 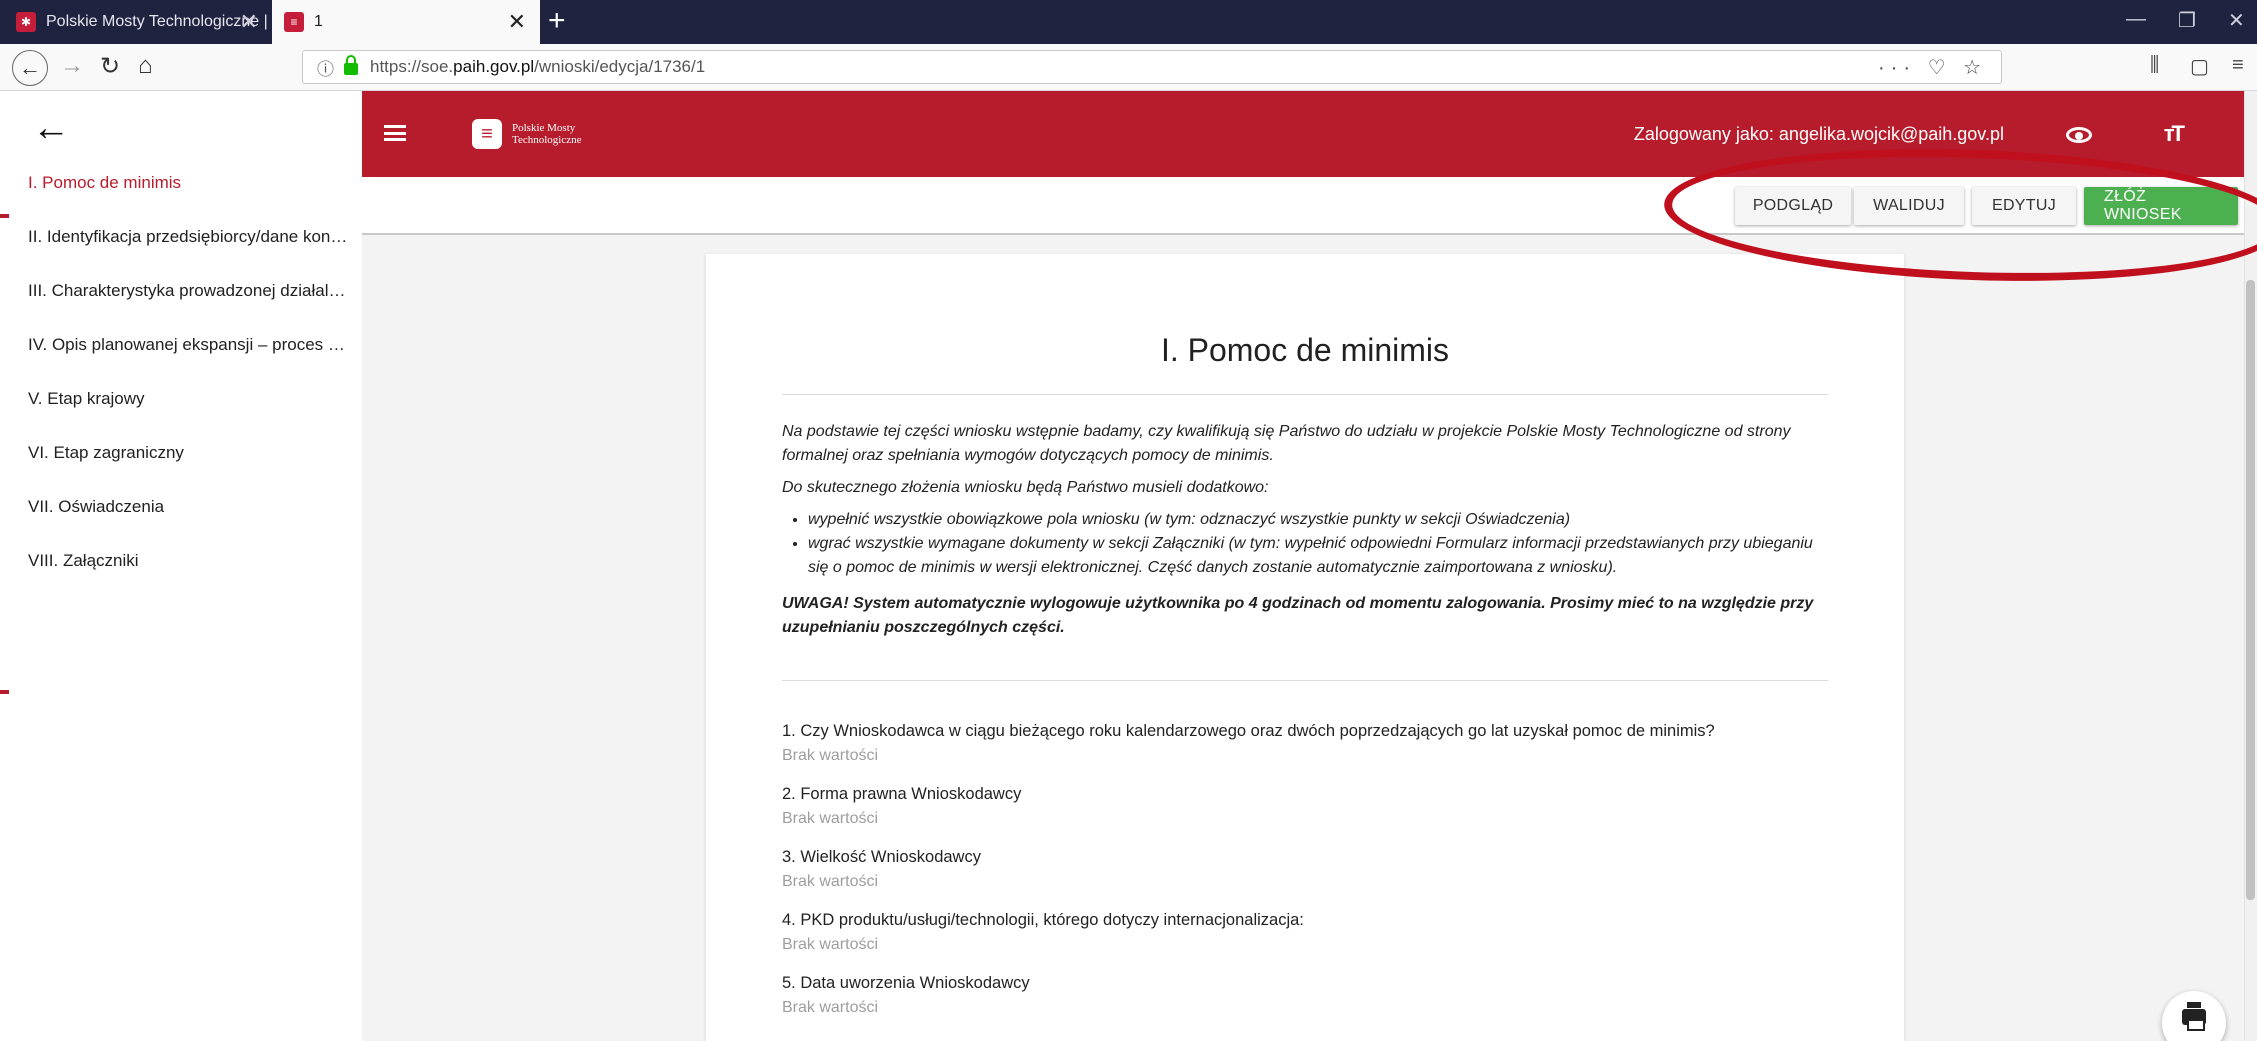 What do you see at coordinates (547, 134) in the screenshot?
I see `logo-text: Polskie Mosty Technologiczne` at bounding box center [547, 134].